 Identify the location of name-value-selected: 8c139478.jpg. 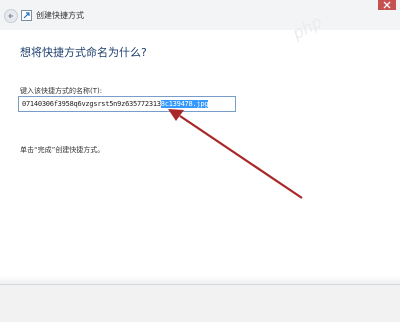
(184, 104).